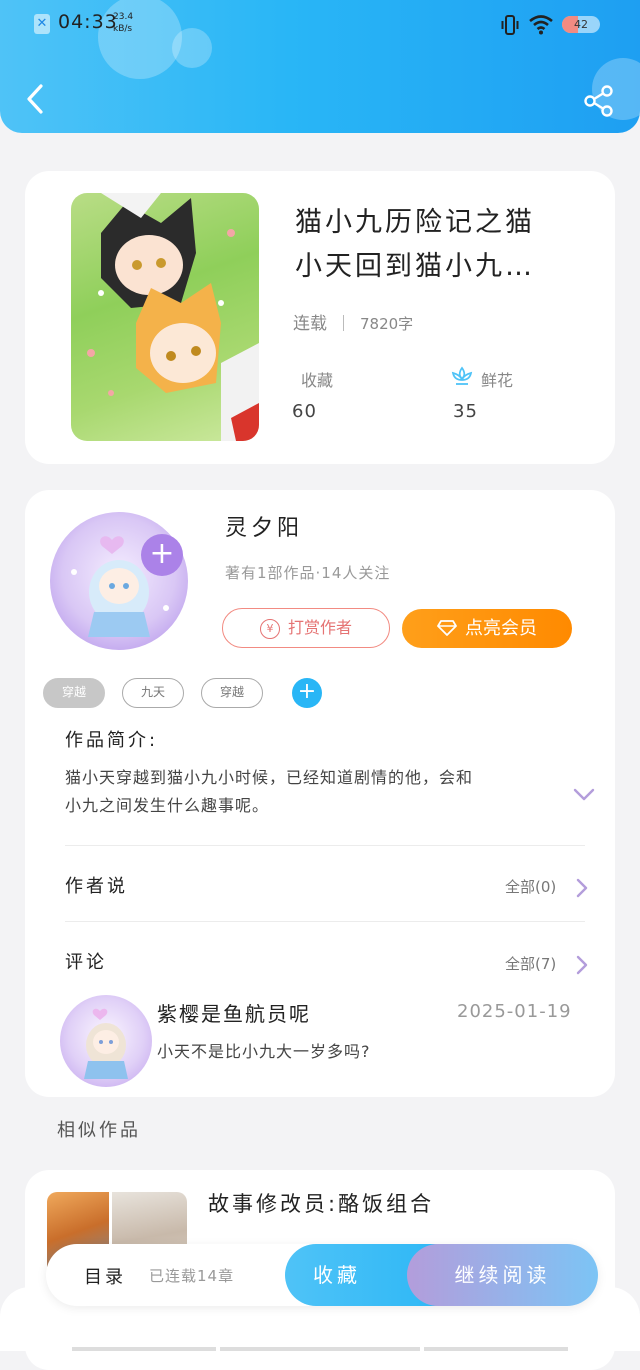  What do you see at coordinates (321, 1204) in the screenshot?
I see `similar-work-title: 故事修改员:酪饭组合` at bounding box center [321, 1204].